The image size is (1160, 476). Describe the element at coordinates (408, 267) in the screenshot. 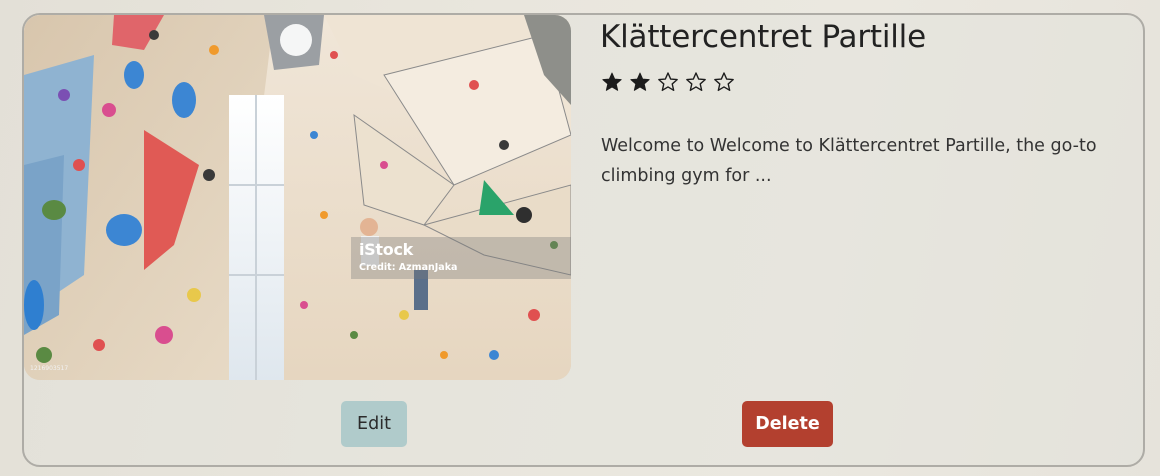

I see `watermark-credit: Credit: AzmanJaka` at that location.